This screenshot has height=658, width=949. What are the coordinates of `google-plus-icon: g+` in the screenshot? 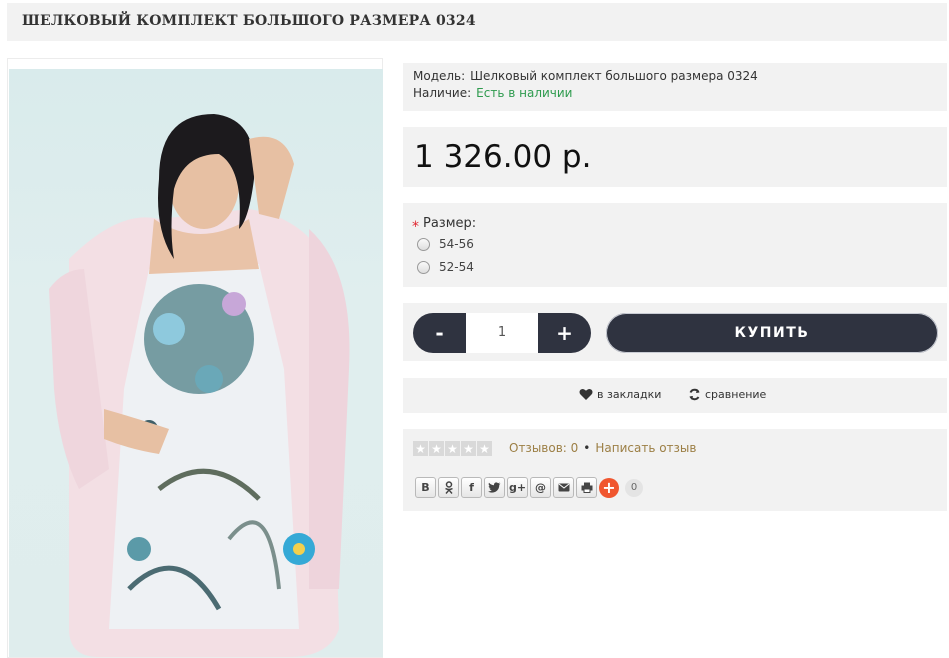 It's located at (517, 487).